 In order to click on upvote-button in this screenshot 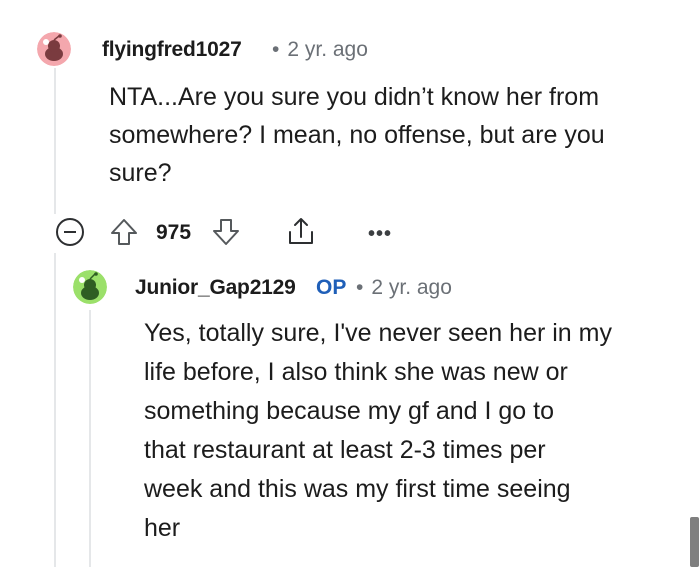, I will do `click(124, 232)`.